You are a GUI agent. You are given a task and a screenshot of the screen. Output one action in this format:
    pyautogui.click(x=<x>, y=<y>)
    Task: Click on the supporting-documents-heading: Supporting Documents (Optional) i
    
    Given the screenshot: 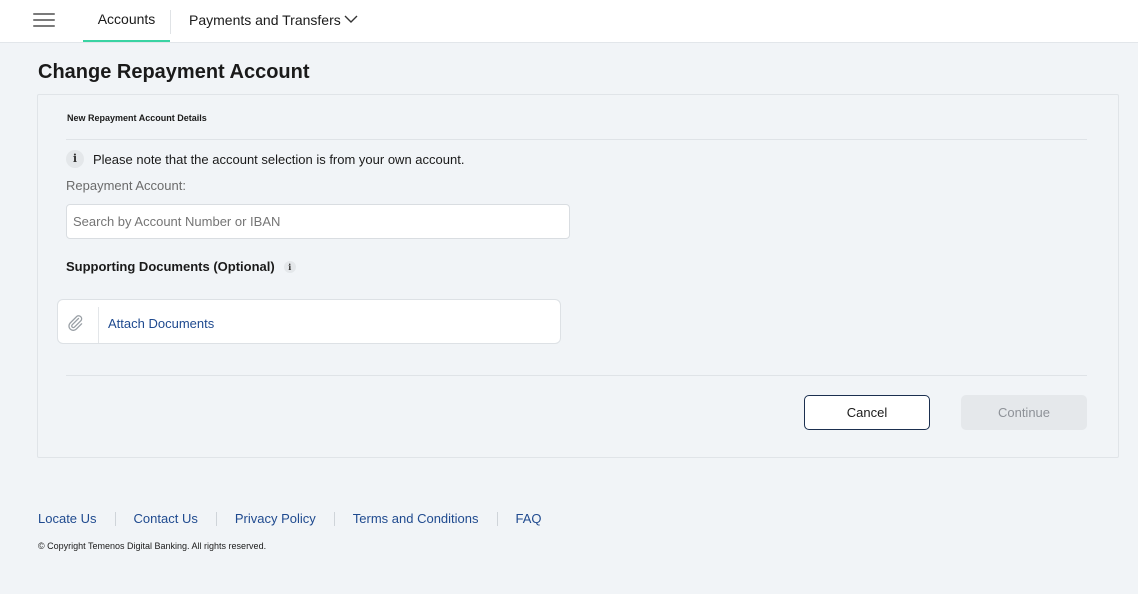 What is the action you would take?
    pyautogui.click(x=181, y=266)
    